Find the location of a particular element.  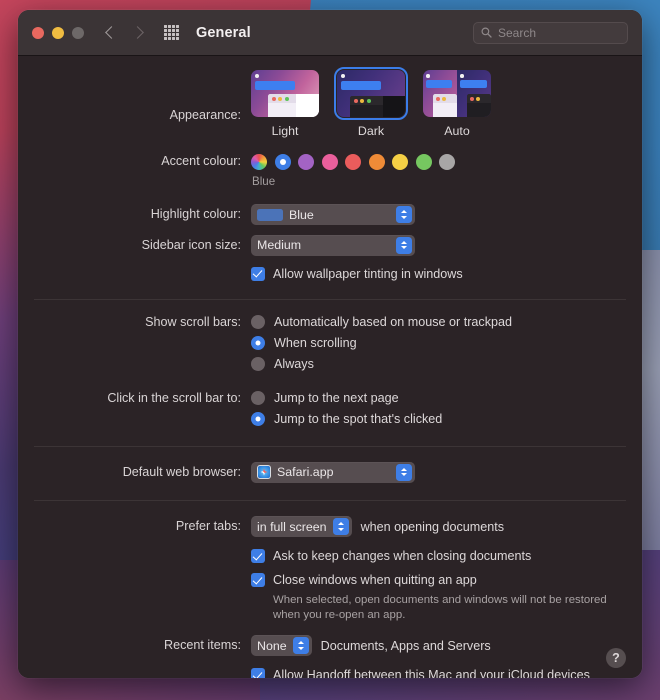

default-browser-select: Safari.app is located at coordinates (333, 472).